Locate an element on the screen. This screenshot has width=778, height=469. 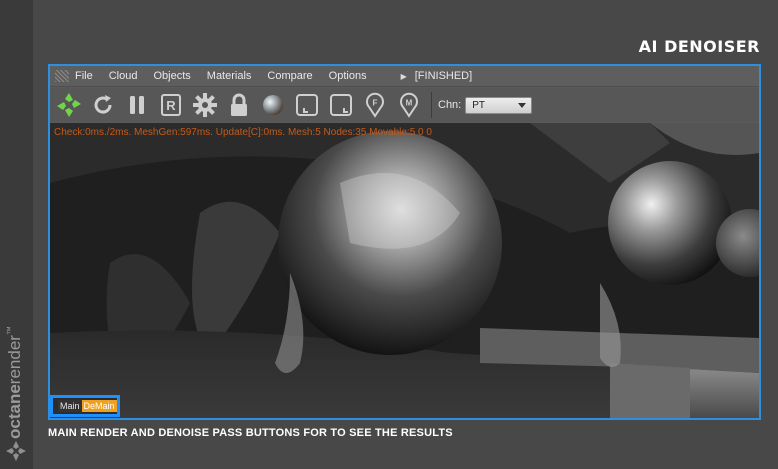
lock-button is located at coordinates (239, 105).